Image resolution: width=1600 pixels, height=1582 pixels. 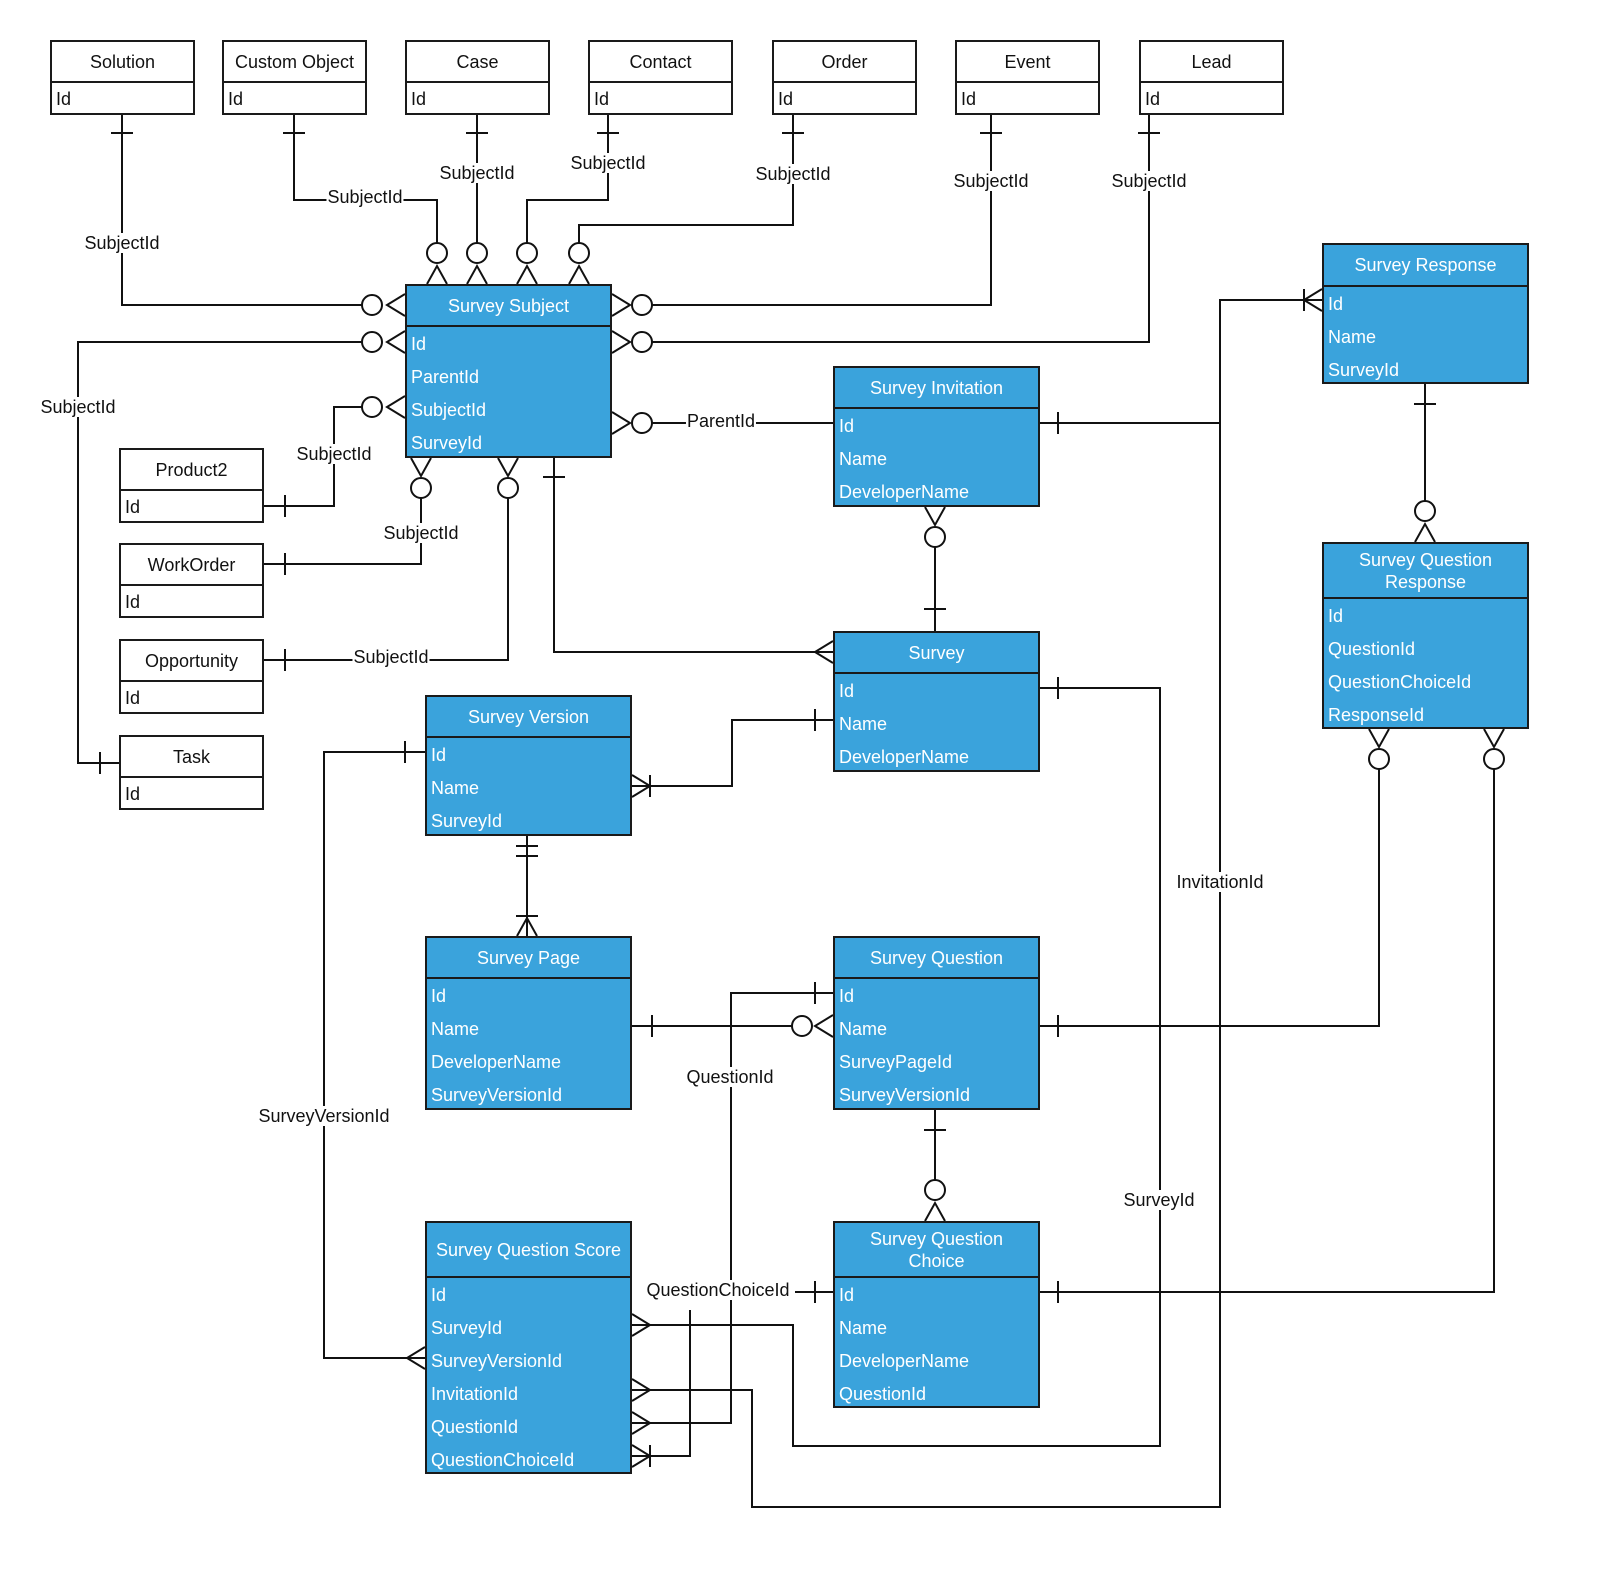 I want to click on entity-opportunity: Opportunity Id, so click(x=191, y=676).